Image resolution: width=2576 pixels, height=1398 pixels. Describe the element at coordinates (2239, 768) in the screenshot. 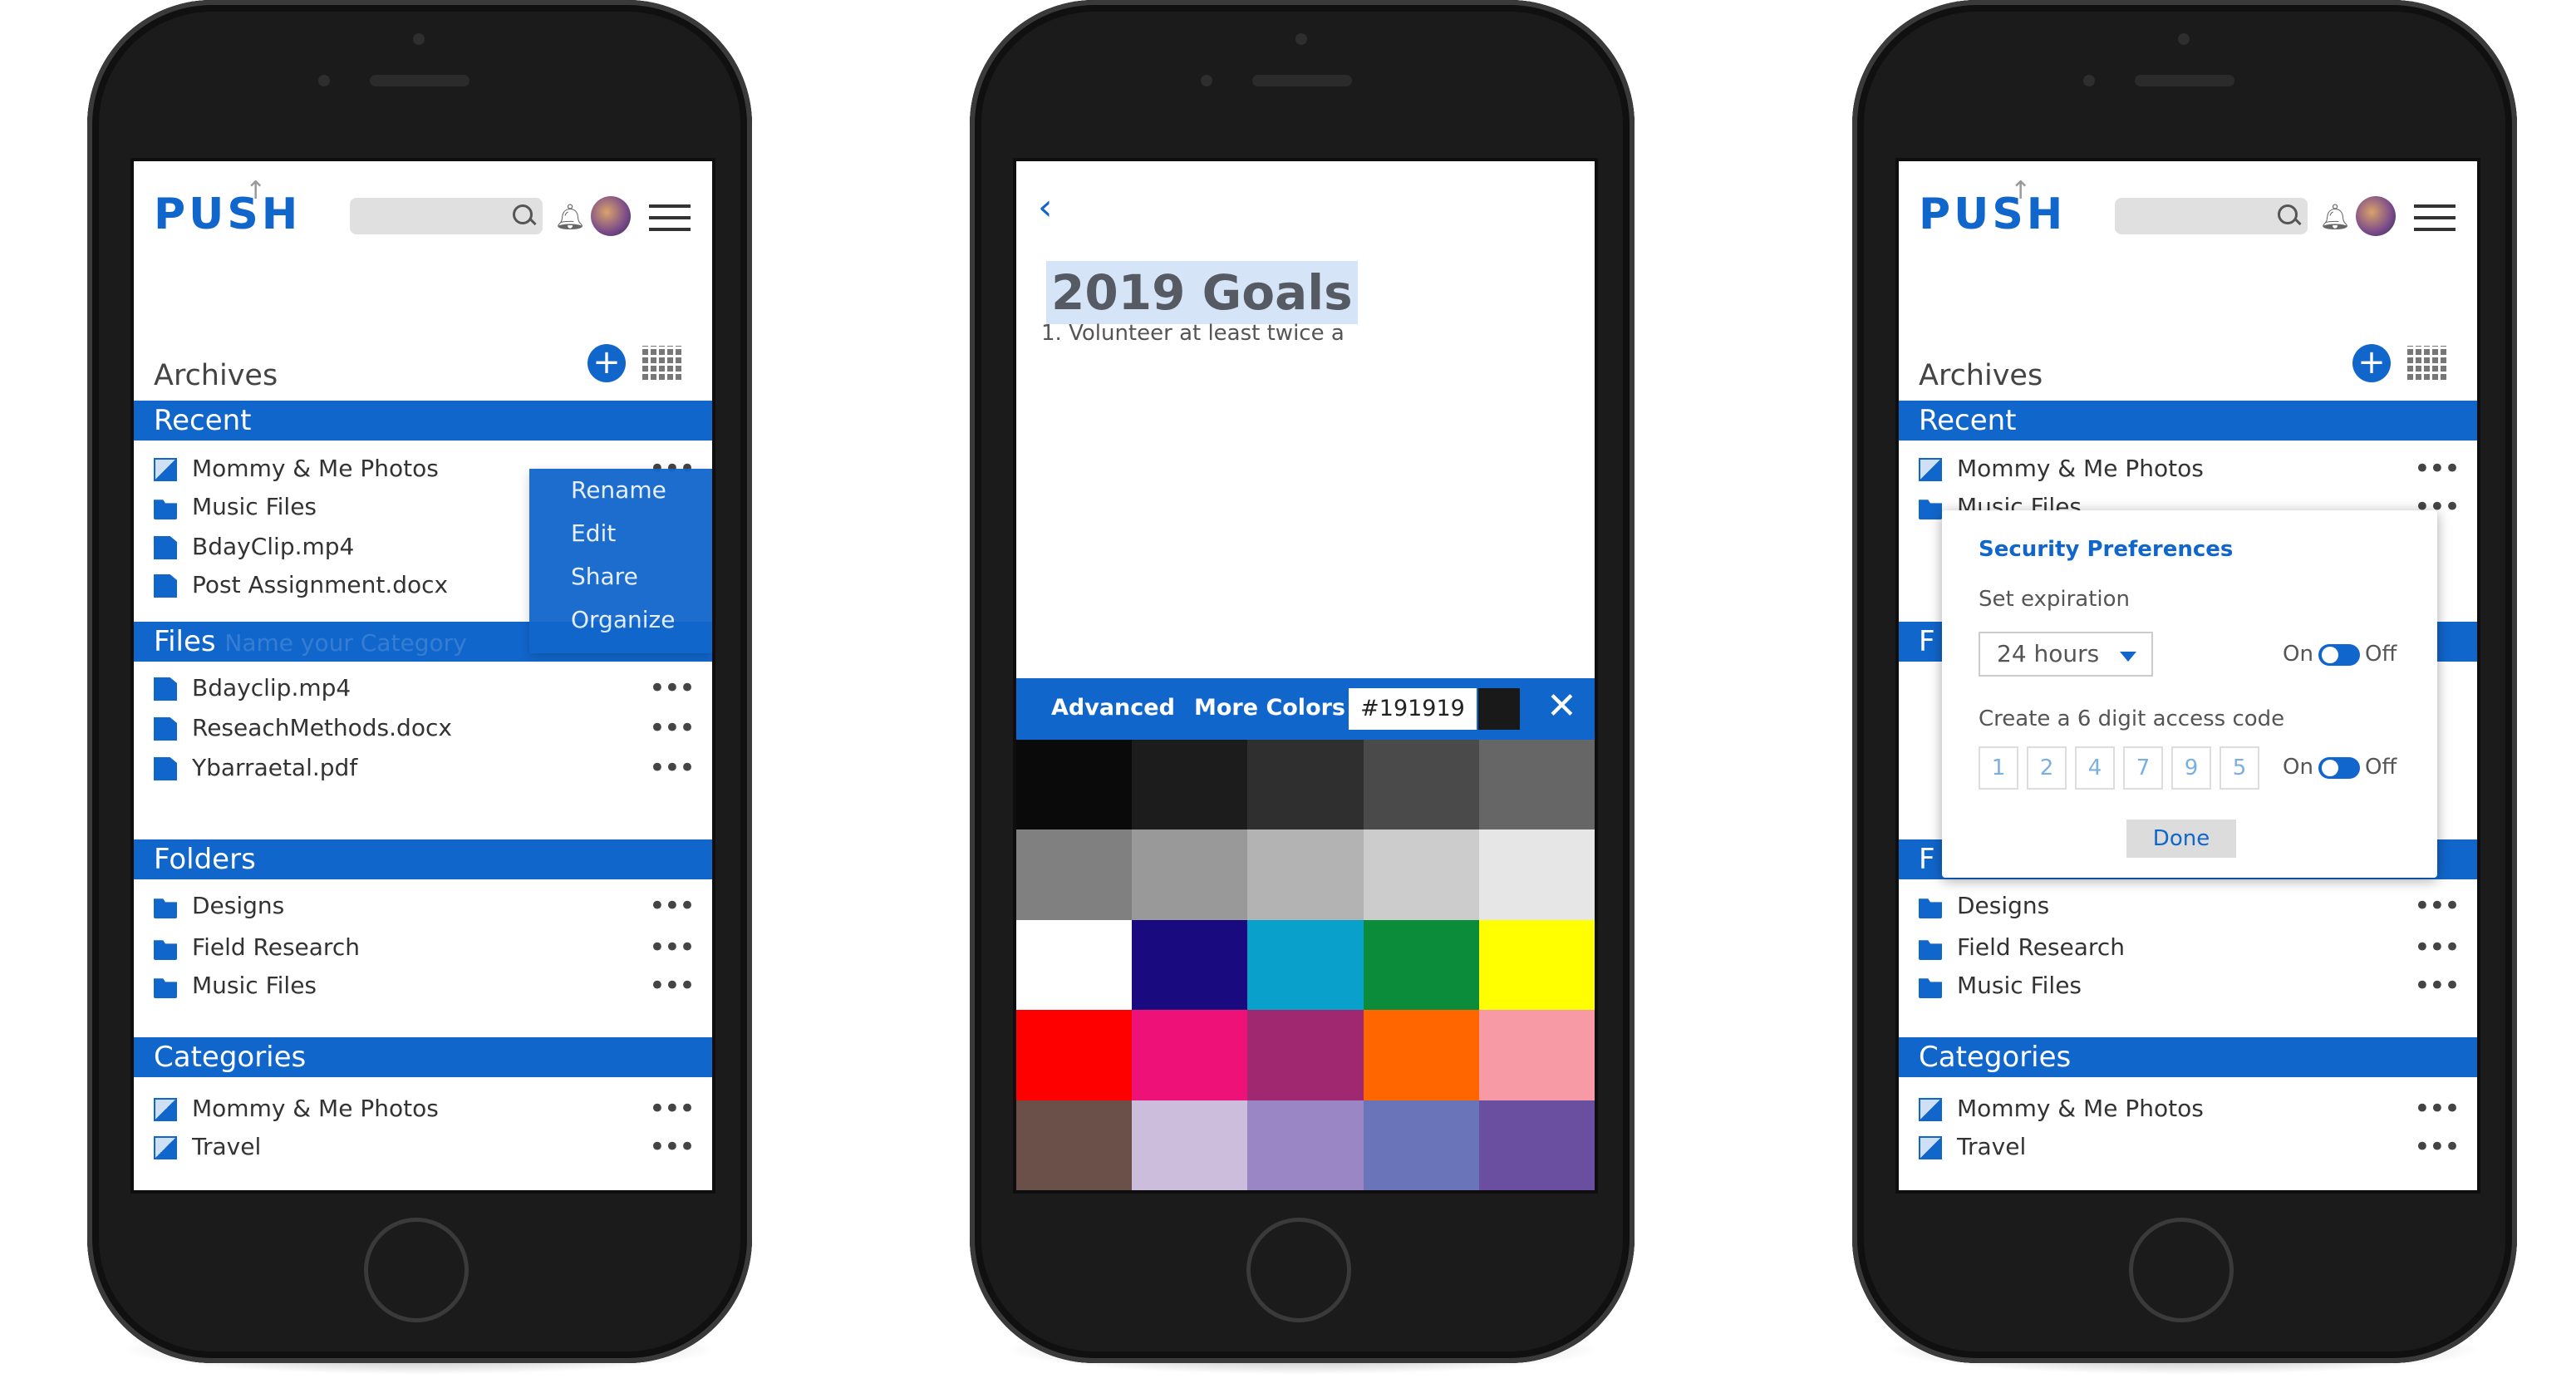

I see `code-digit-input: 5` at that location.